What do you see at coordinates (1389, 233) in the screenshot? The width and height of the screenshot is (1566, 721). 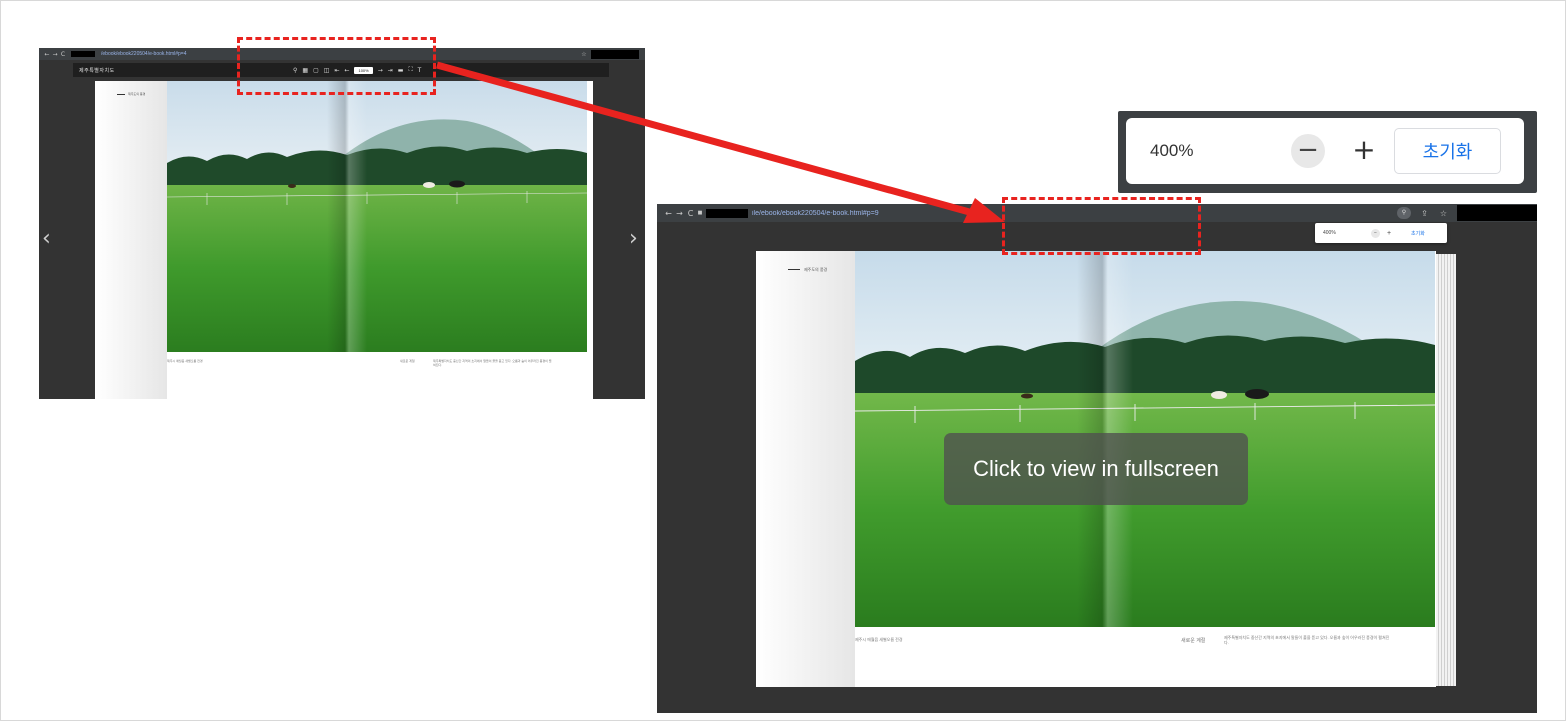 I see `zoom-popup-plus: +` at bounding box center [1389, 233].